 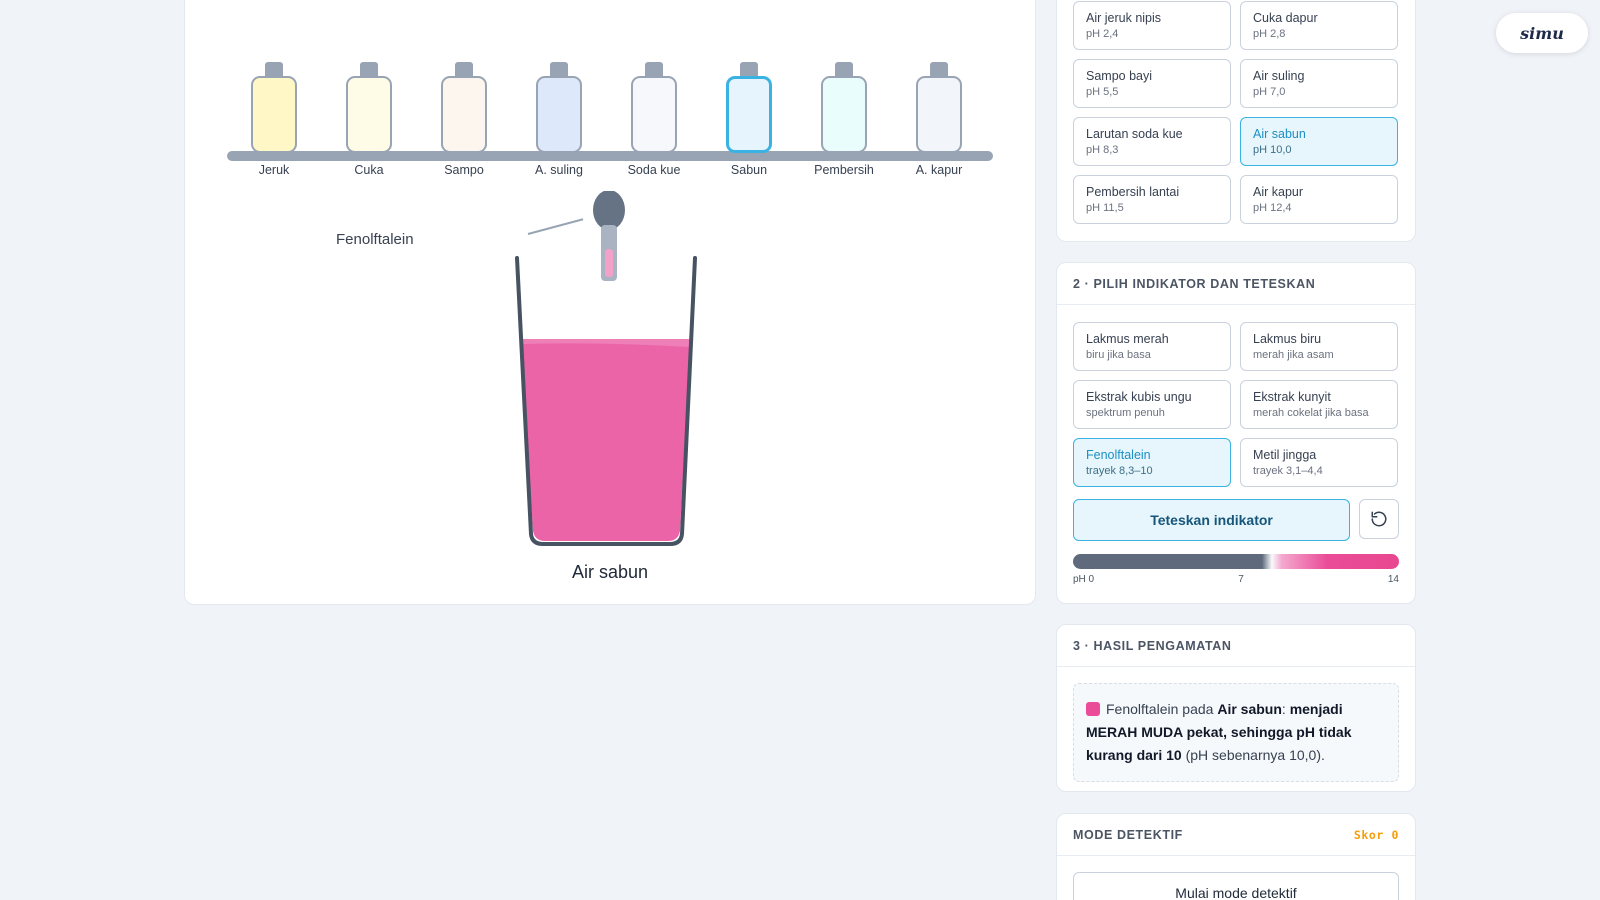 I want to click on solution-option-name: Air jeruk nipis, so click(x=1124, y=18).